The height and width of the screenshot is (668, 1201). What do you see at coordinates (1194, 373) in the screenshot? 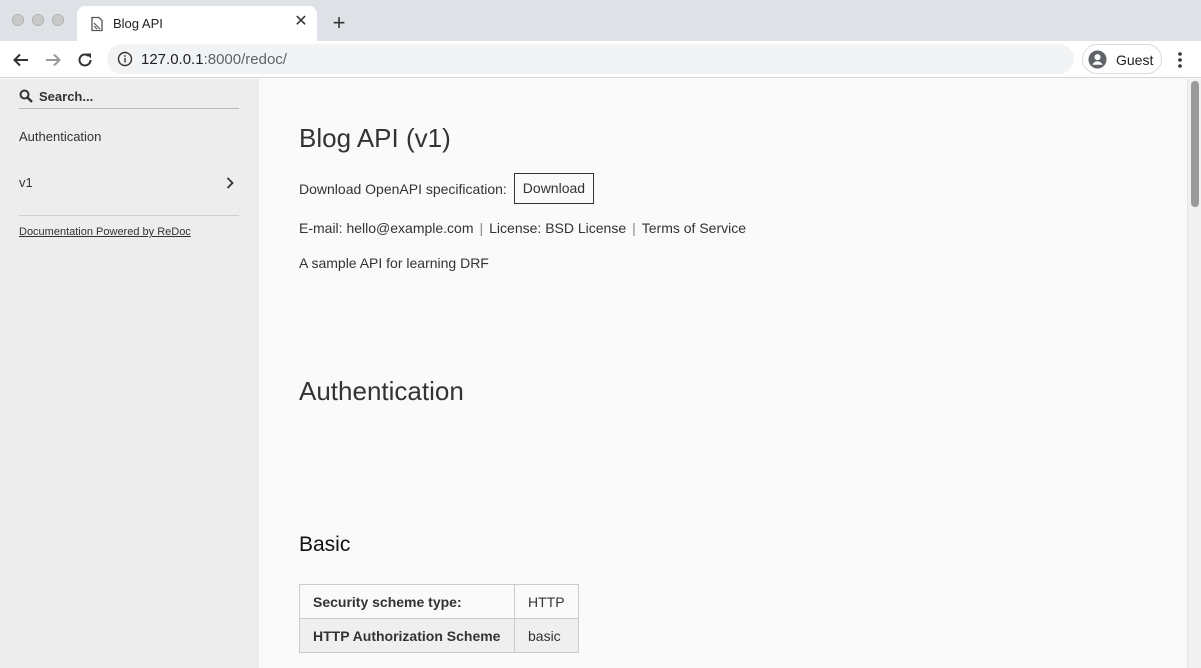
I see `page-scrollbar` at bounding box center [1194, 373].